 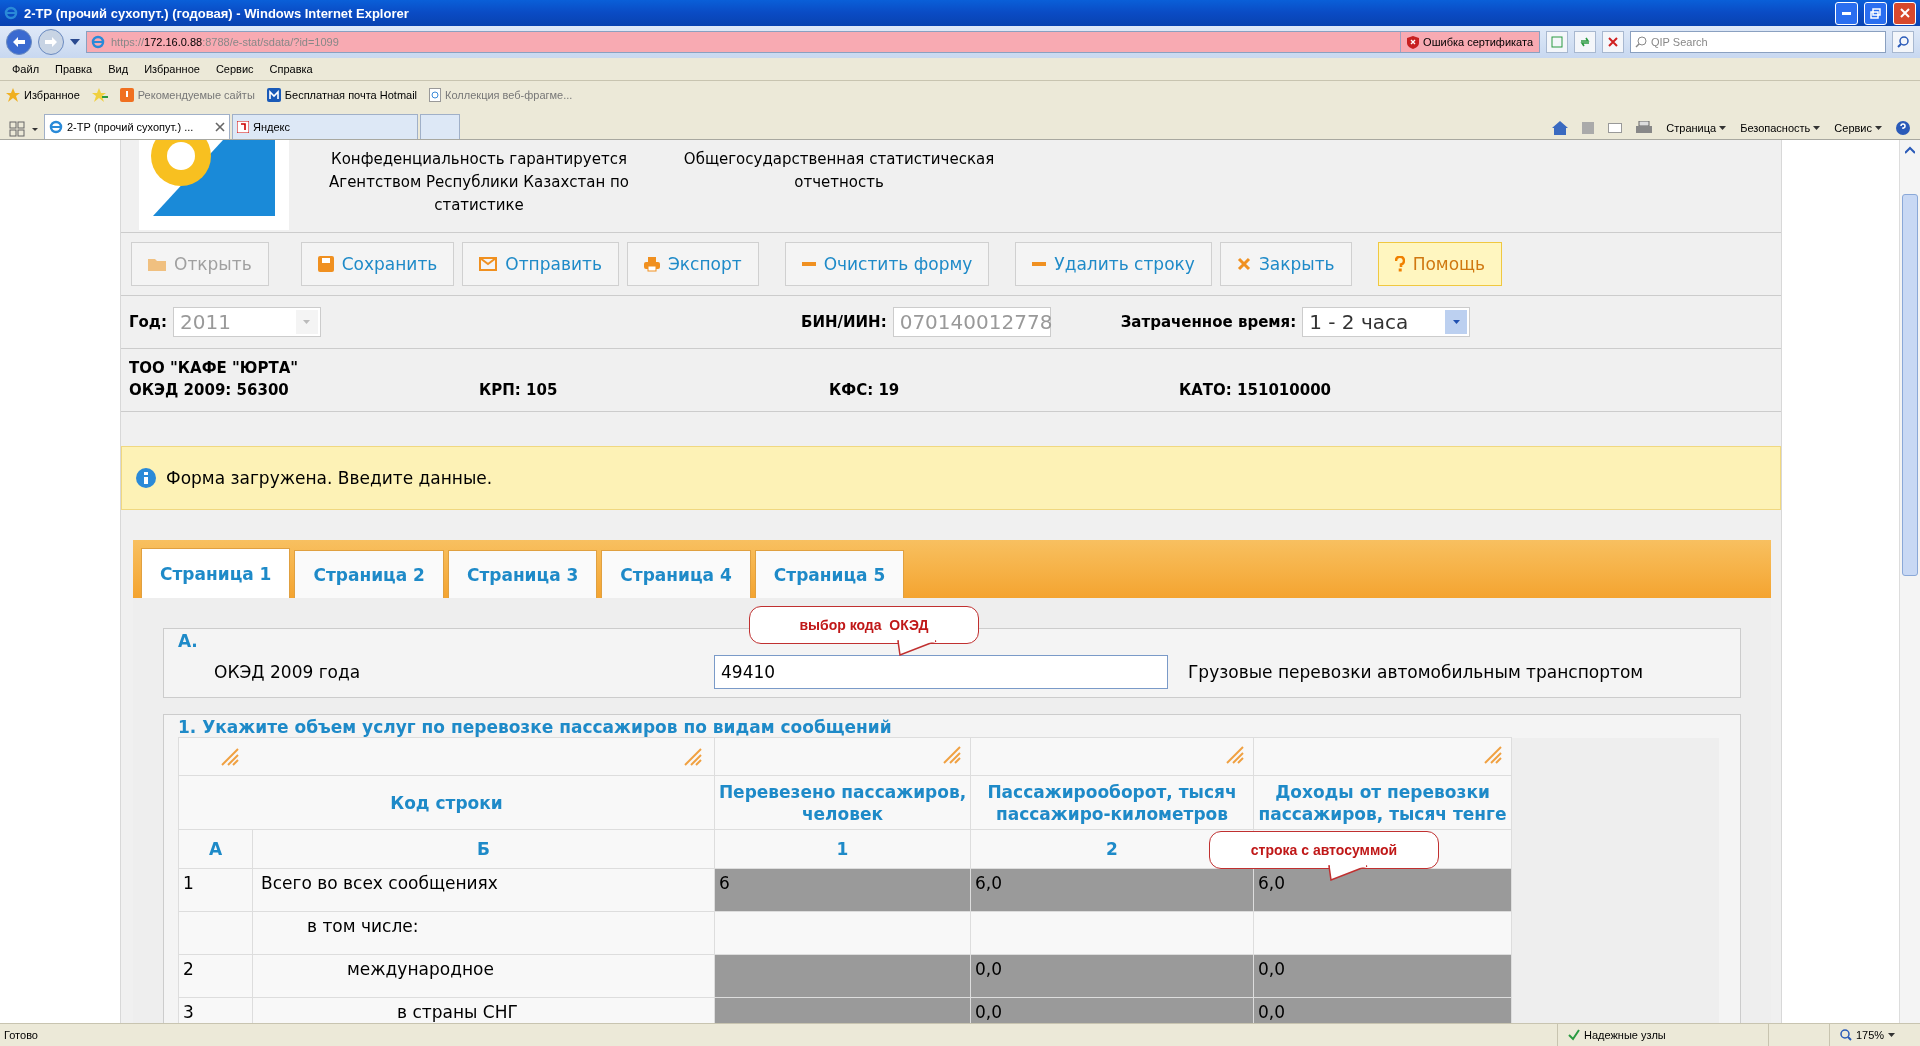 What do you see at coordinates (887, 264) in the screenshot?
I see `toolbar-button: Очистить форму` at bounding box center [887, 264].